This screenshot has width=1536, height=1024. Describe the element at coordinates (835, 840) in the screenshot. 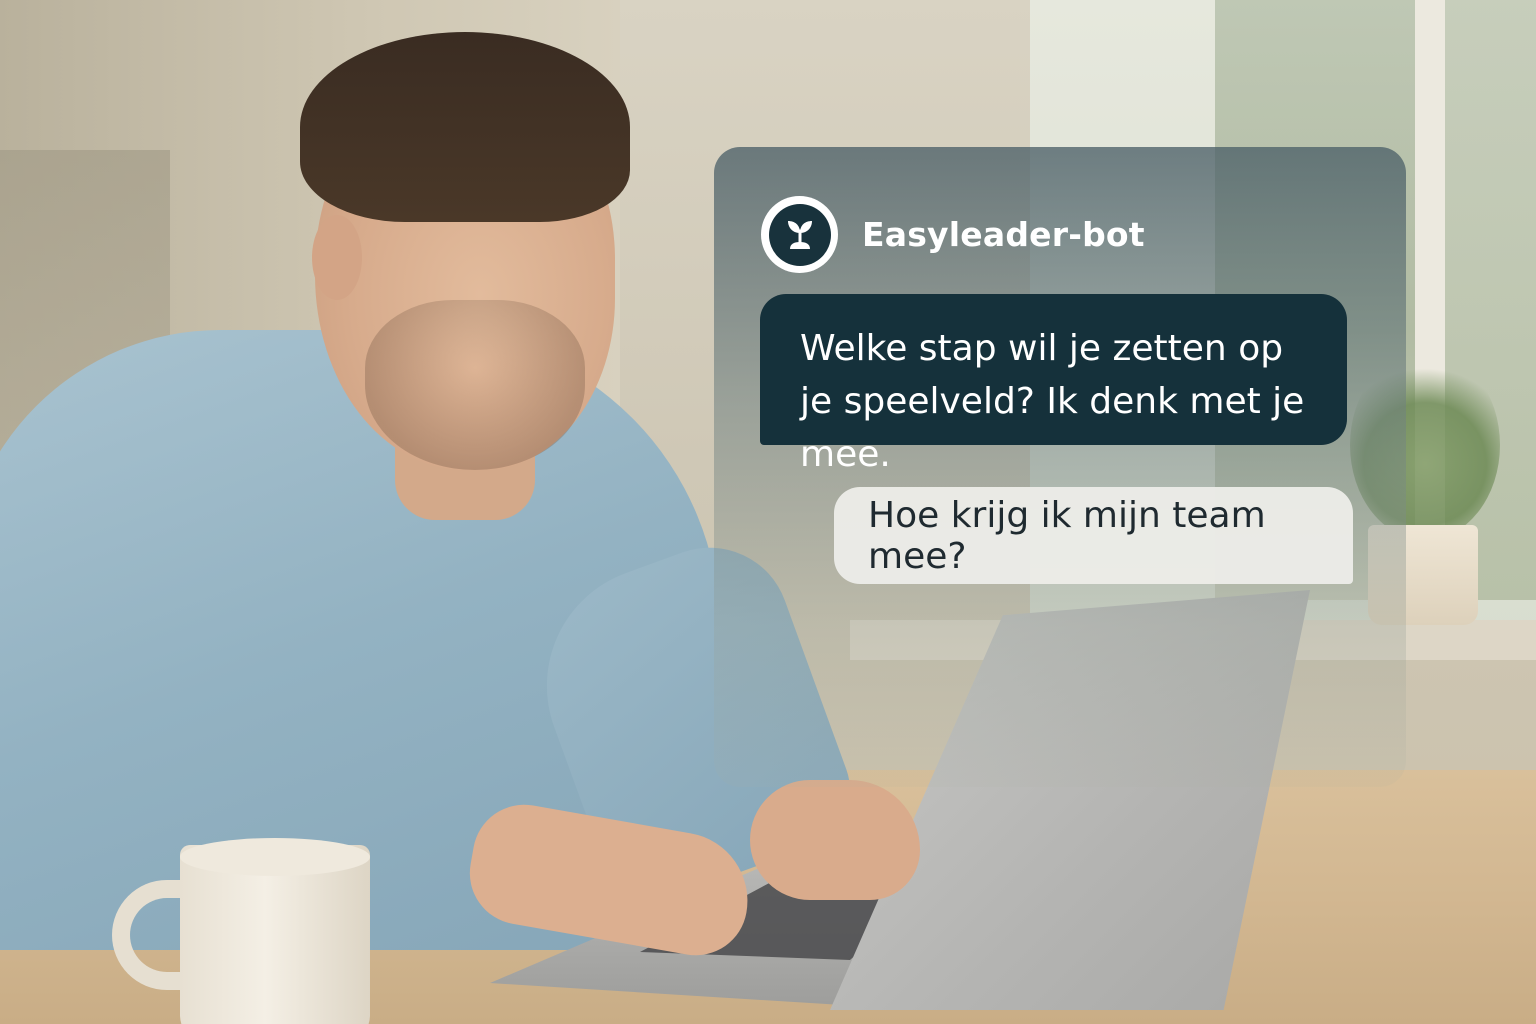

I see `person-hand-right` at that location.